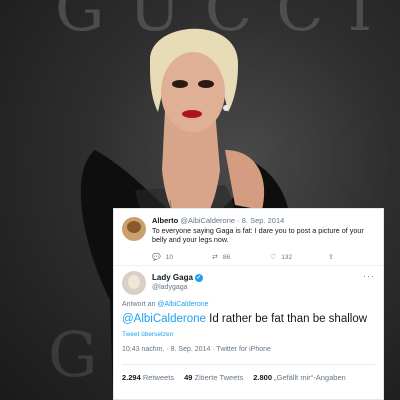 This screenshot has width=400, height=400. I want to click on author-handle: @AlbiCalderone, so click(207, 220).